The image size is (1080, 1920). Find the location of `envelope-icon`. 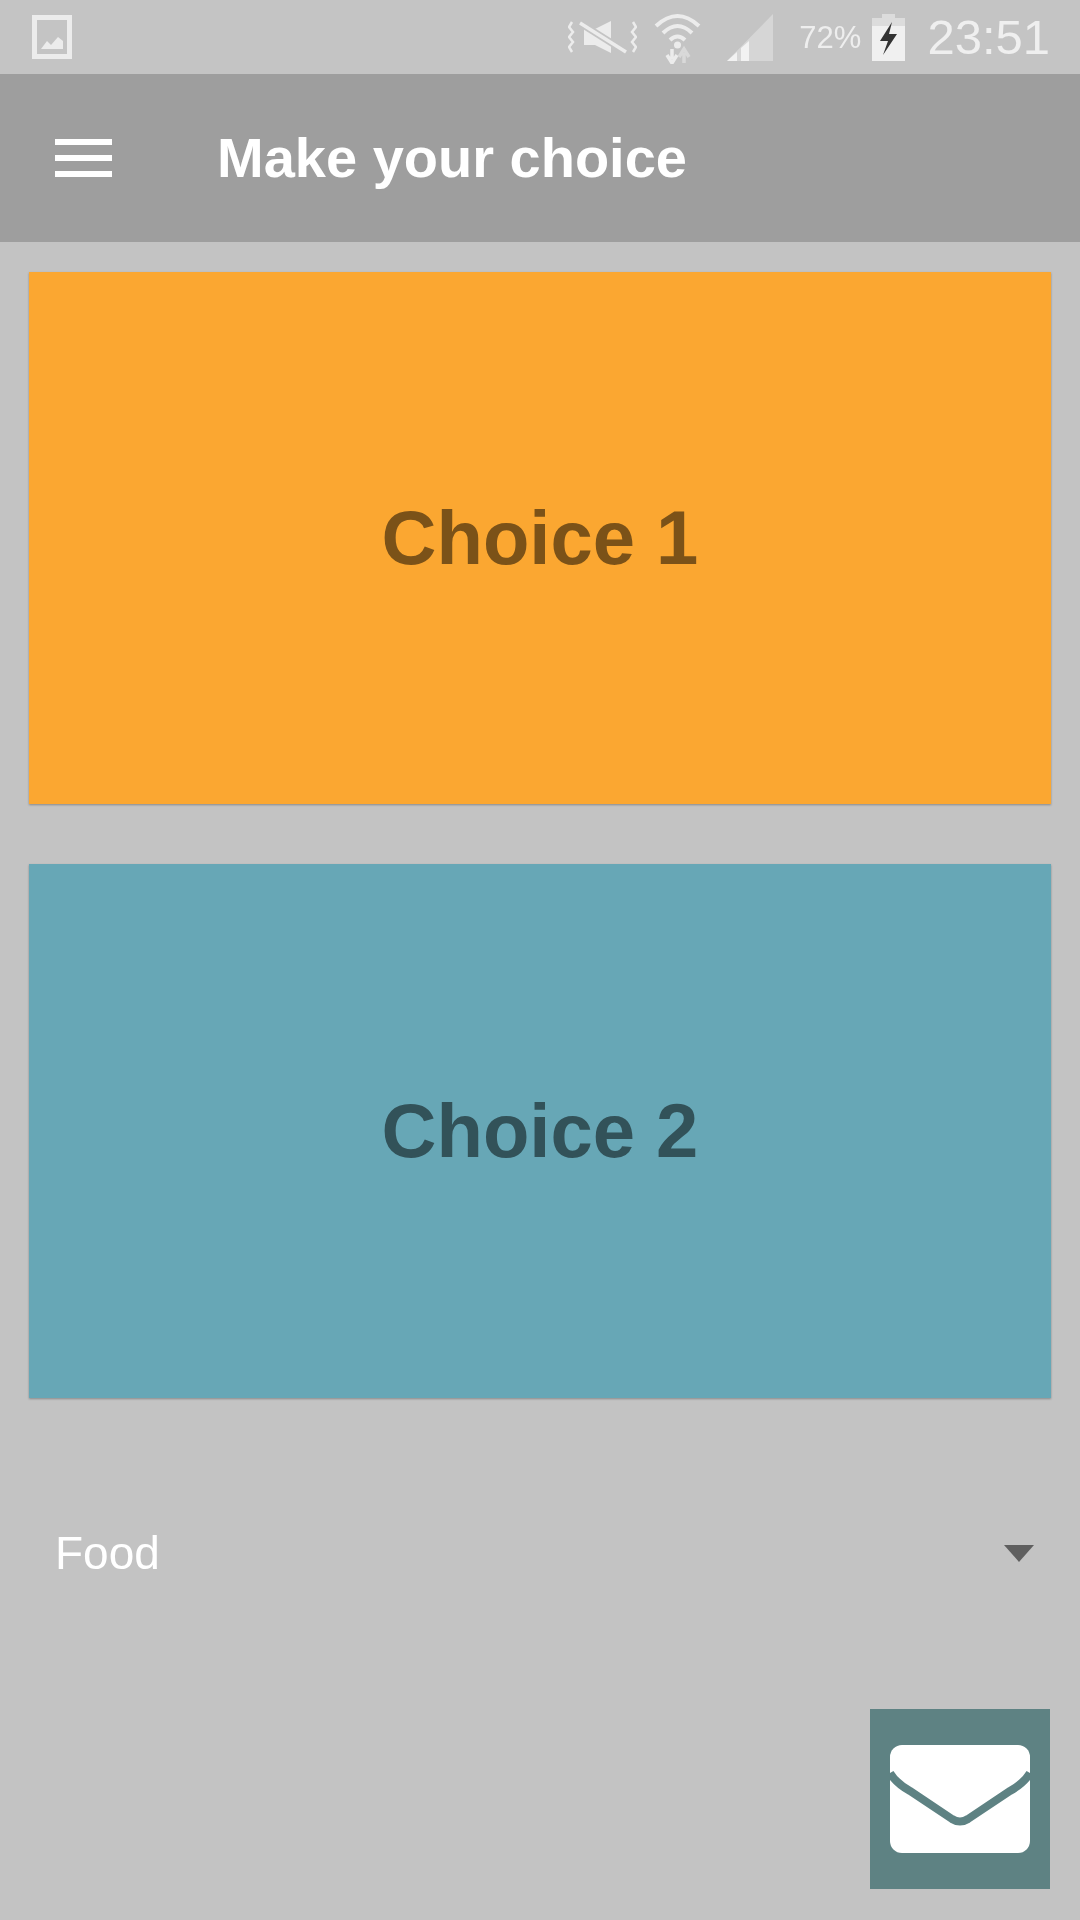

envelope-icon is located at coordinates (960, 1799).